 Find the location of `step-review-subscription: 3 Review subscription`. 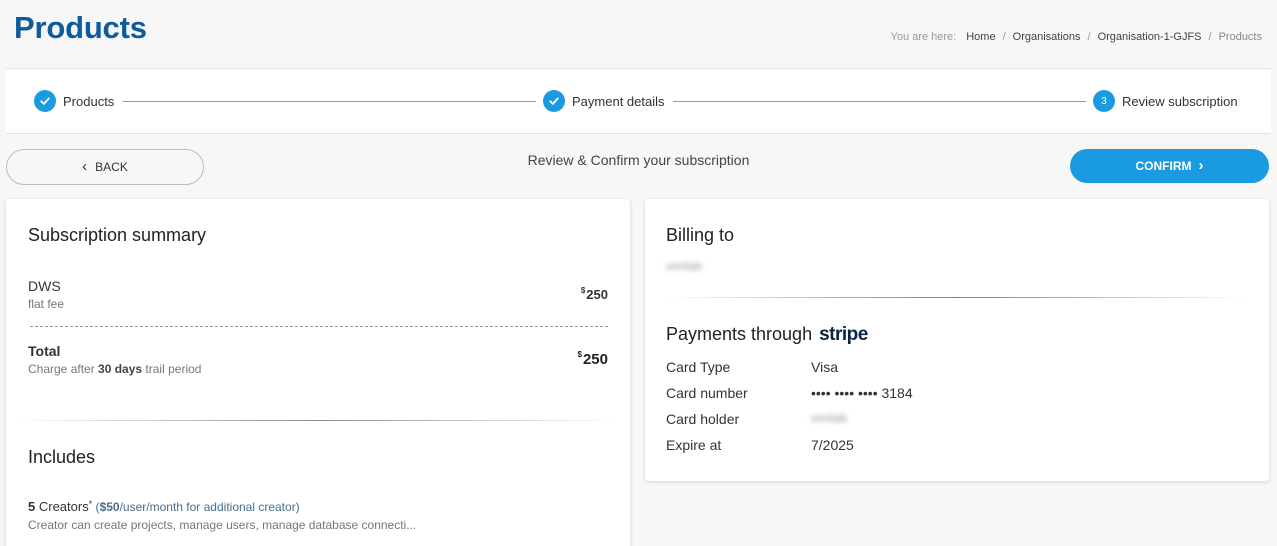

step-review-subscription: 3 Review subscription is located at coordinates (1165, 101).